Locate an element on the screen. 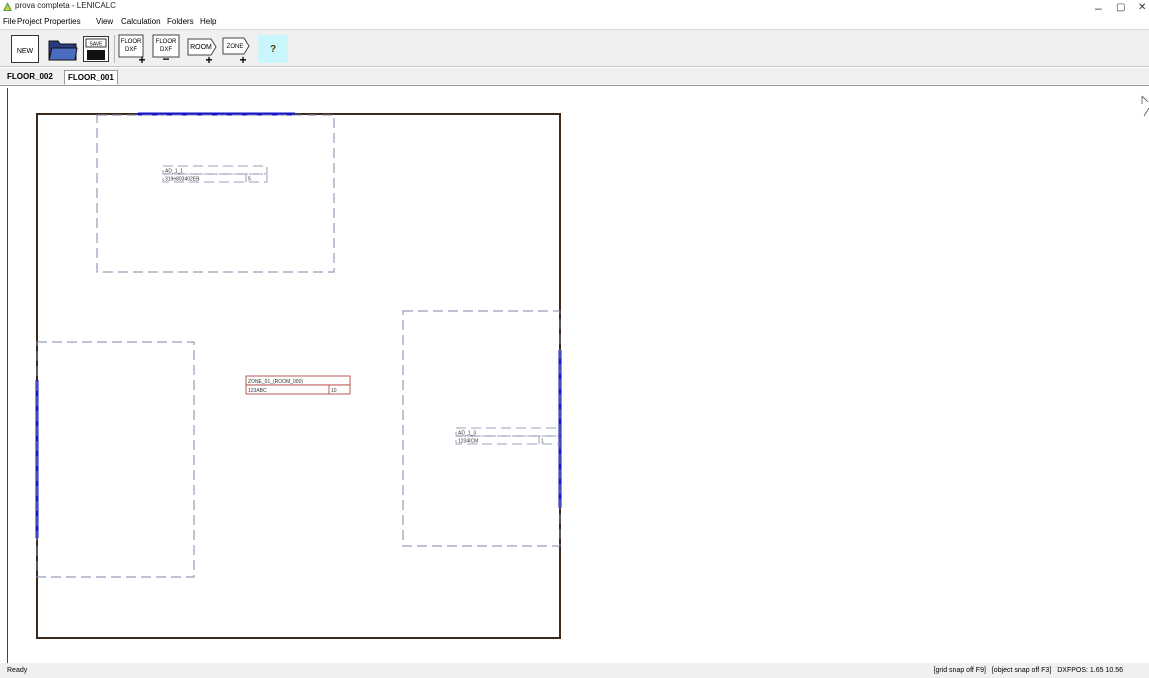 Image resolution: width=1149 pixels, height=678 pixels. zone-value: 10 is located at coordinates (334, 391).